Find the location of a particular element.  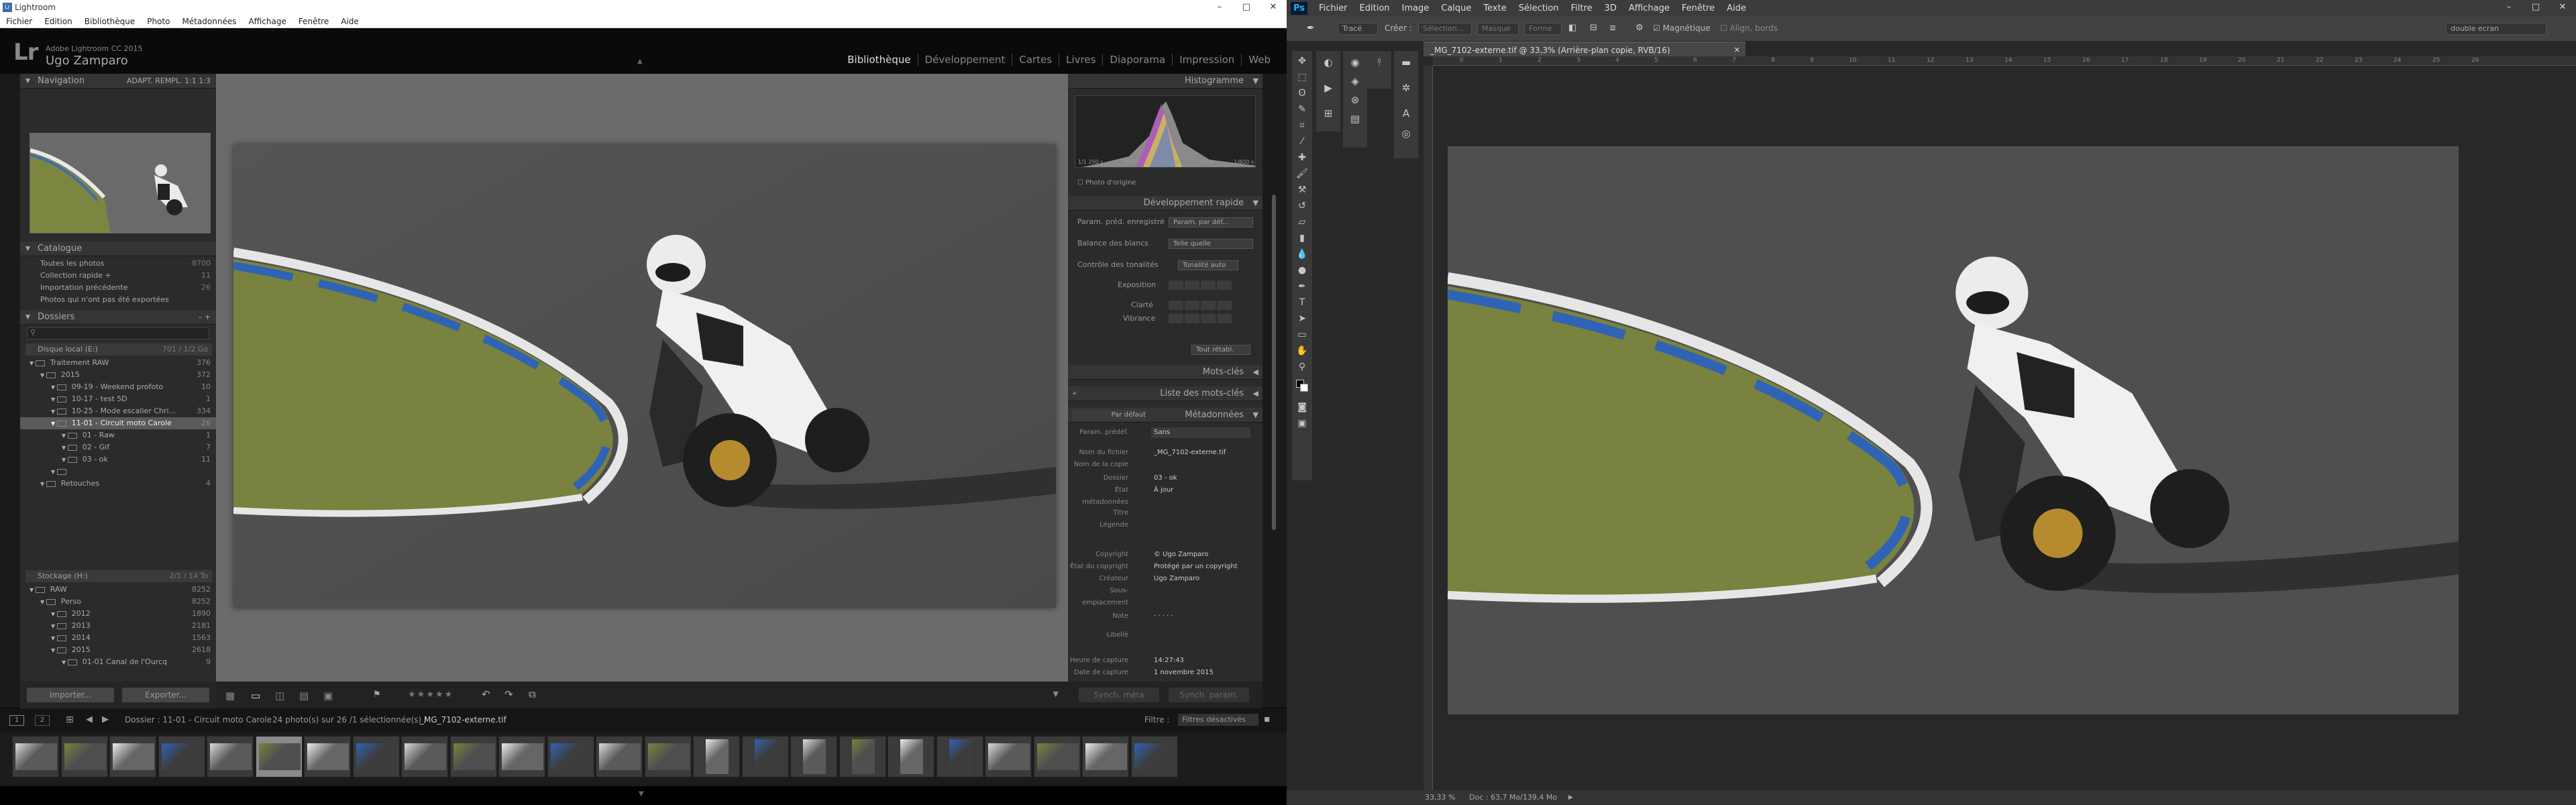

shape-button: Forme is located at coordinates (1543, 29).